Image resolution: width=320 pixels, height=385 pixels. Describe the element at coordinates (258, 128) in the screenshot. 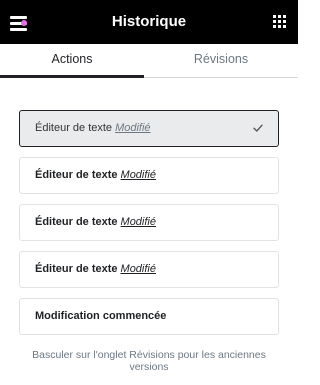

I see `check-icon` at that location.